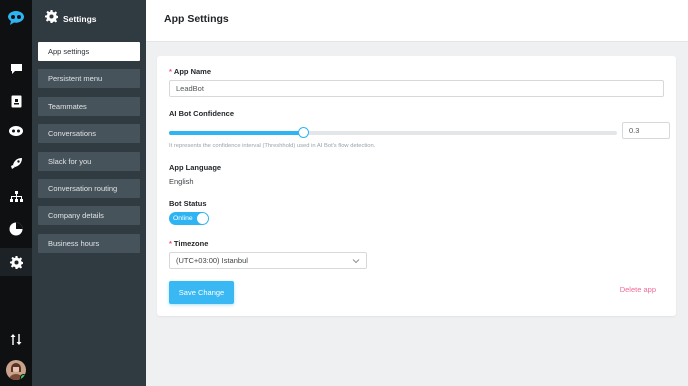 This screenshot has height=386, width=688. What do you see at coordinates (188, 203) in the screenshot?
I see `bot-status-label: Bot Status` at bounding box center [188, 203].